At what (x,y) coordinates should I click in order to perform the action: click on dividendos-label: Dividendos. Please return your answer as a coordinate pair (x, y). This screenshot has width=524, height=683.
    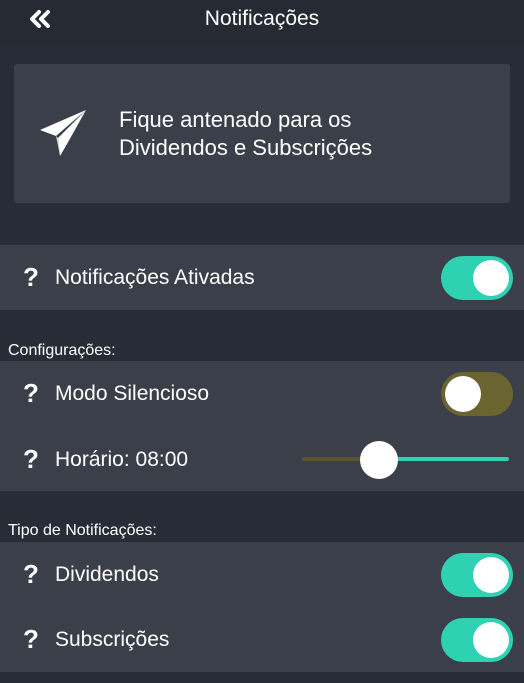
    Looking at the image, I should click on (107, 574).